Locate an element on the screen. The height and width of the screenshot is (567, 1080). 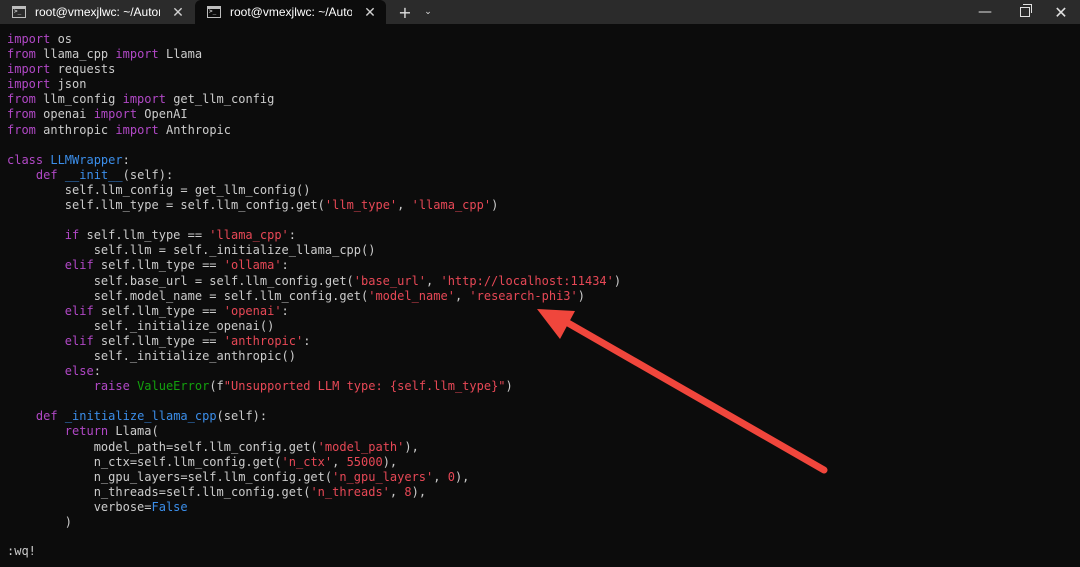
code-token: "Unsupported LLM type: {self.llm_type}" is located at coordinates (364, 386).